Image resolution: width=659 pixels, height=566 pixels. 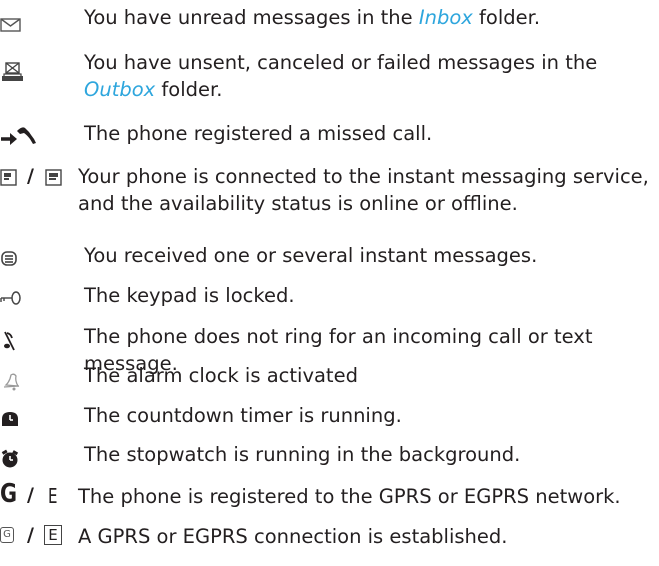 What do you see at coordinates (446, 17) in the screenshot?
I see `inbox-folder-link: Inbox` at bounding box center [446, 17].